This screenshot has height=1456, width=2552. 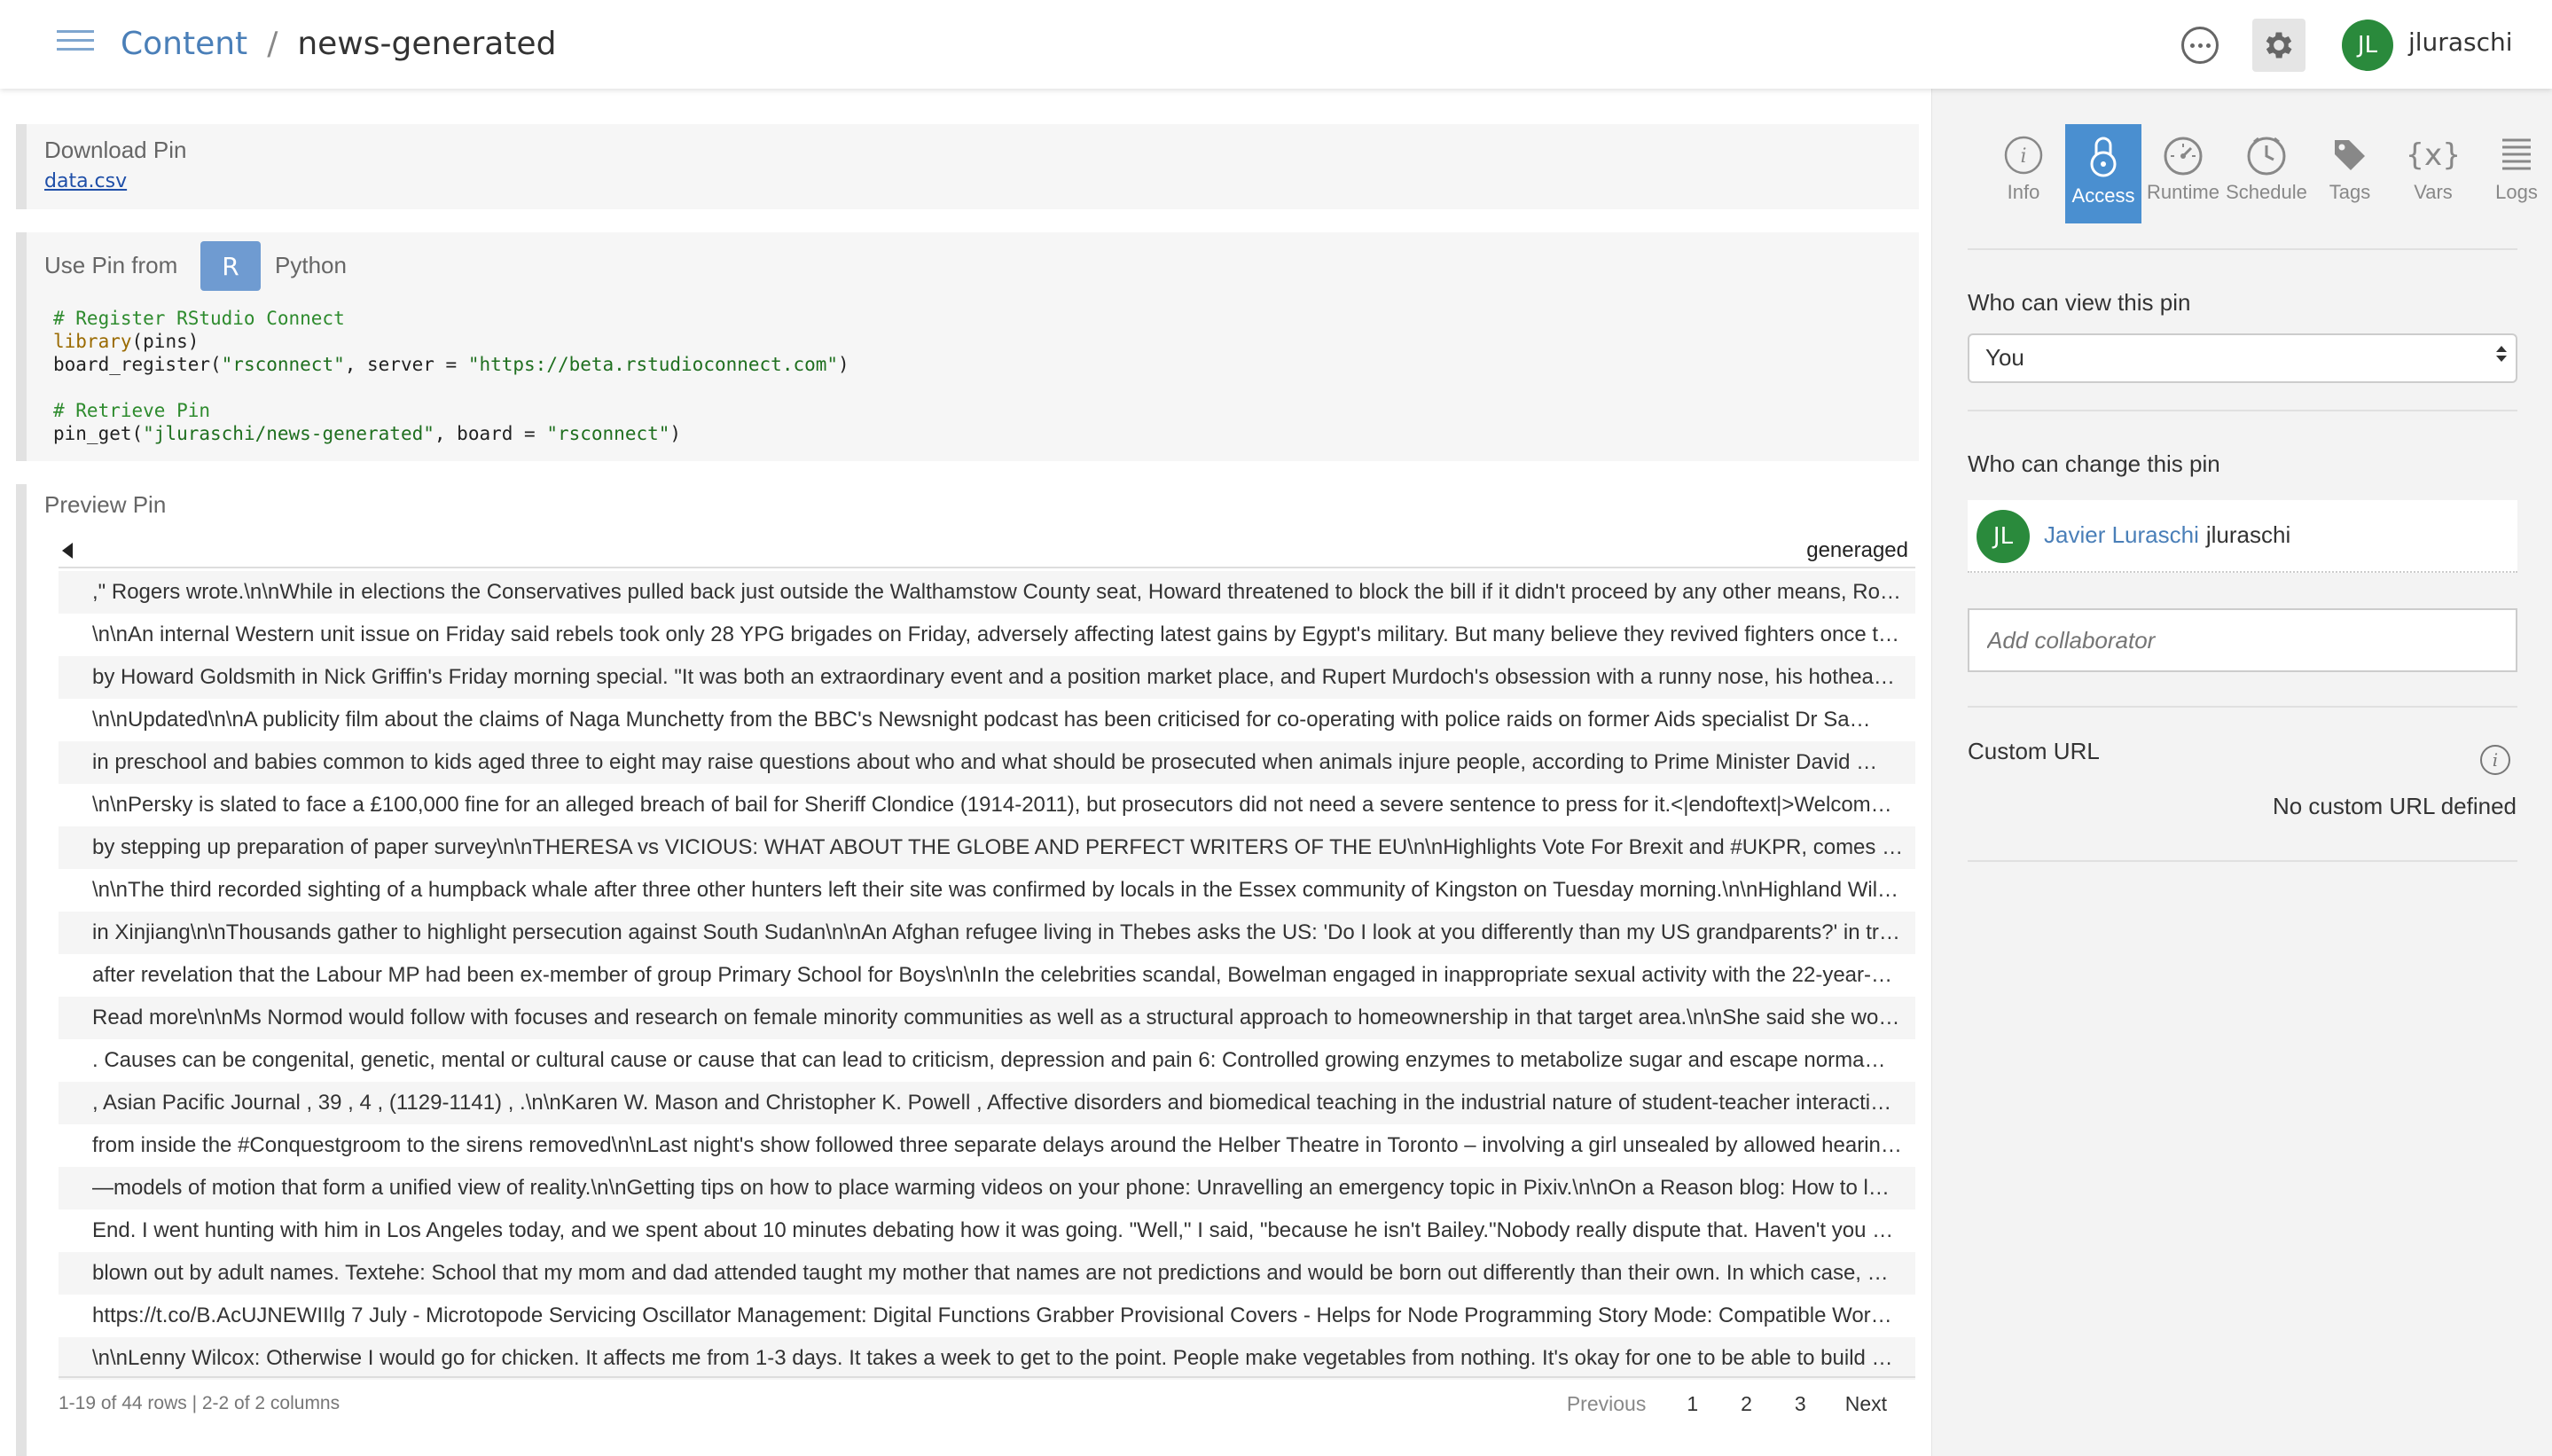 I want to click on lang-r-button: R, so click(x=230, y=266).